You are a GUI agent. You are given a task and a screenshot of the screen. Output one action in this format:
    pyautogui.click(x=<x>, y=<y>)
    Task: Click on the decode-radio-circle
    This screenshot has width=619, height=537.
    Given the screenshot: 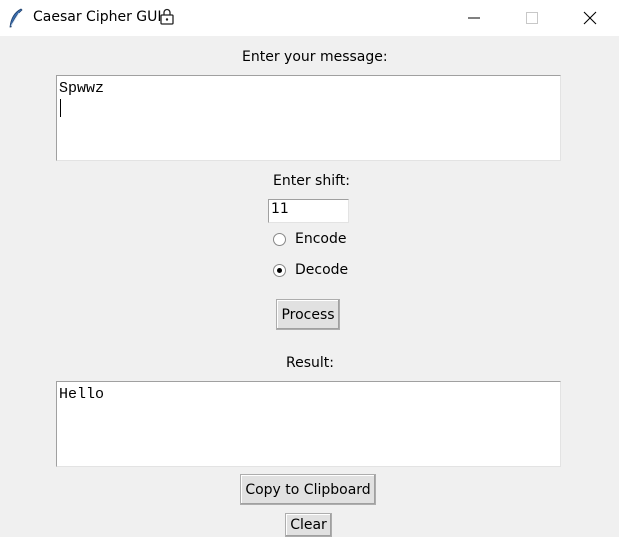 What is the action you would take?
    pyautogui.click(x=279, y=270)
    